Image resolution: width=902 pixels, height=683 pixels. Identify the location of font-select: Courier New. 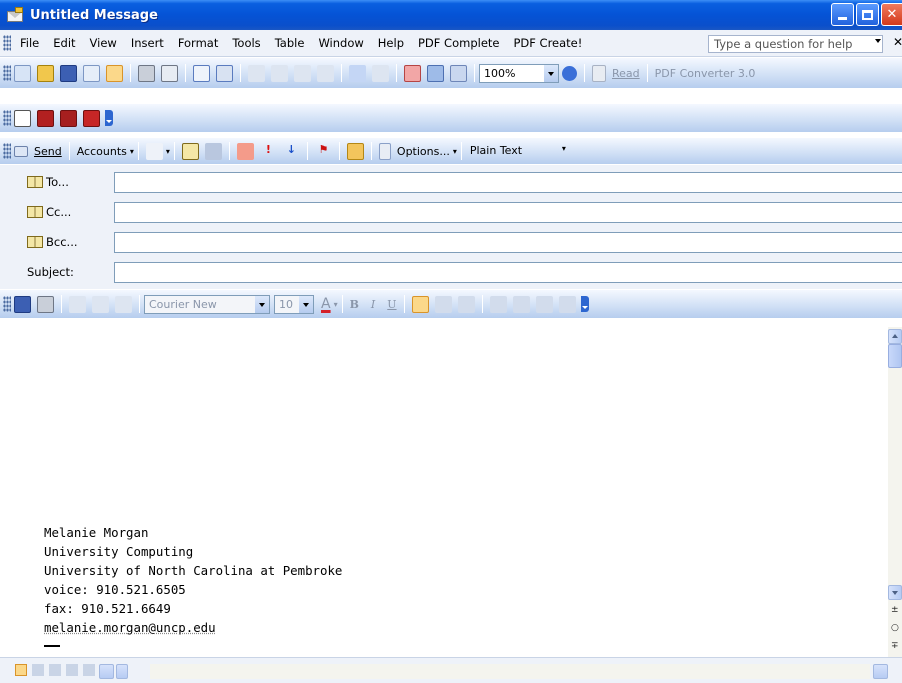
(207, 304).